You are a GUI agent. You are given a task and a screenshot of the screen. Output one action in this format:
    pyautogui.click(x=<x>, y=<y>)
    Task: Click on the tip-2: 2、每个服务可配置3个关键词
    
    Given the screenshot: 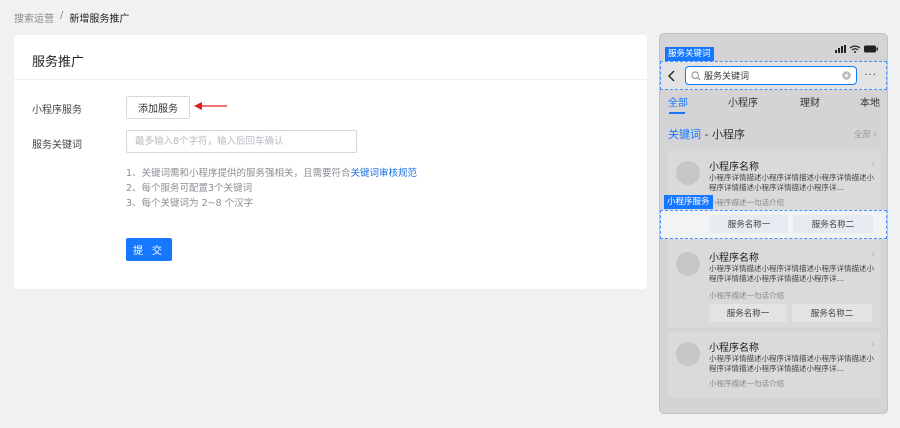 What is the action you would take?
    pyautogui.click(x=189, y=188)
    